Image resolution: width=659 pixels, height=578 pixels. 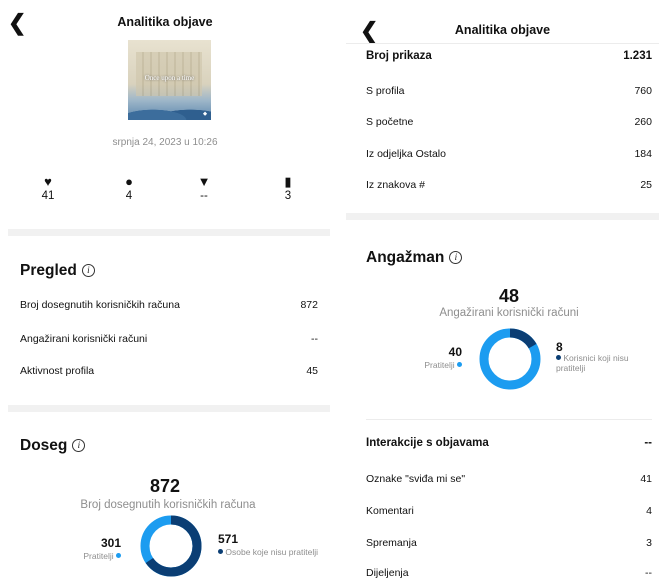 What do you see at coordinates (129, 181) in the screenshot?
I see `comment-icon: ●` at bounding box center [129, 181].